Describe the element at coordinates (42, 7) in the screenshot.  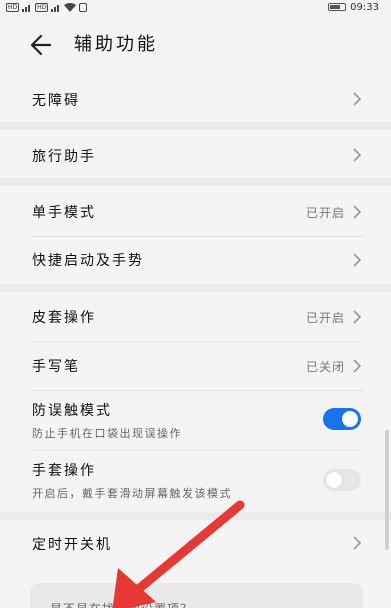
I see `hd-badge-2: HD` at that location.